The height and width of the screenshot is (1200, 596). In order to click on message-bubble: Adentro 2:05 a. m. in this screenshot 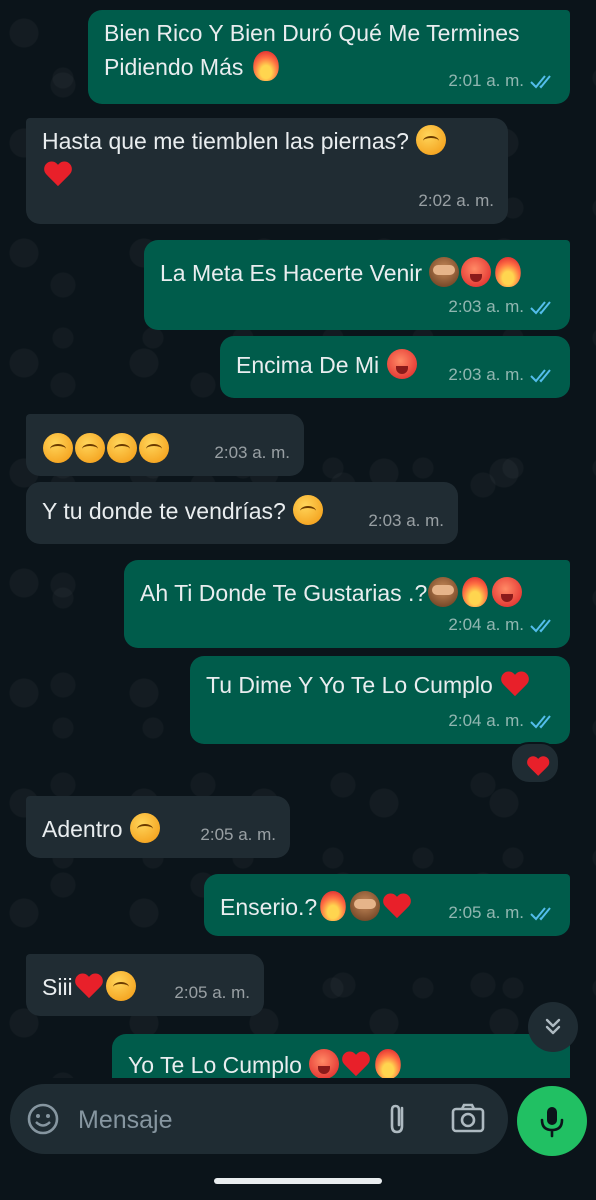, I will do `click(158, 827)`.